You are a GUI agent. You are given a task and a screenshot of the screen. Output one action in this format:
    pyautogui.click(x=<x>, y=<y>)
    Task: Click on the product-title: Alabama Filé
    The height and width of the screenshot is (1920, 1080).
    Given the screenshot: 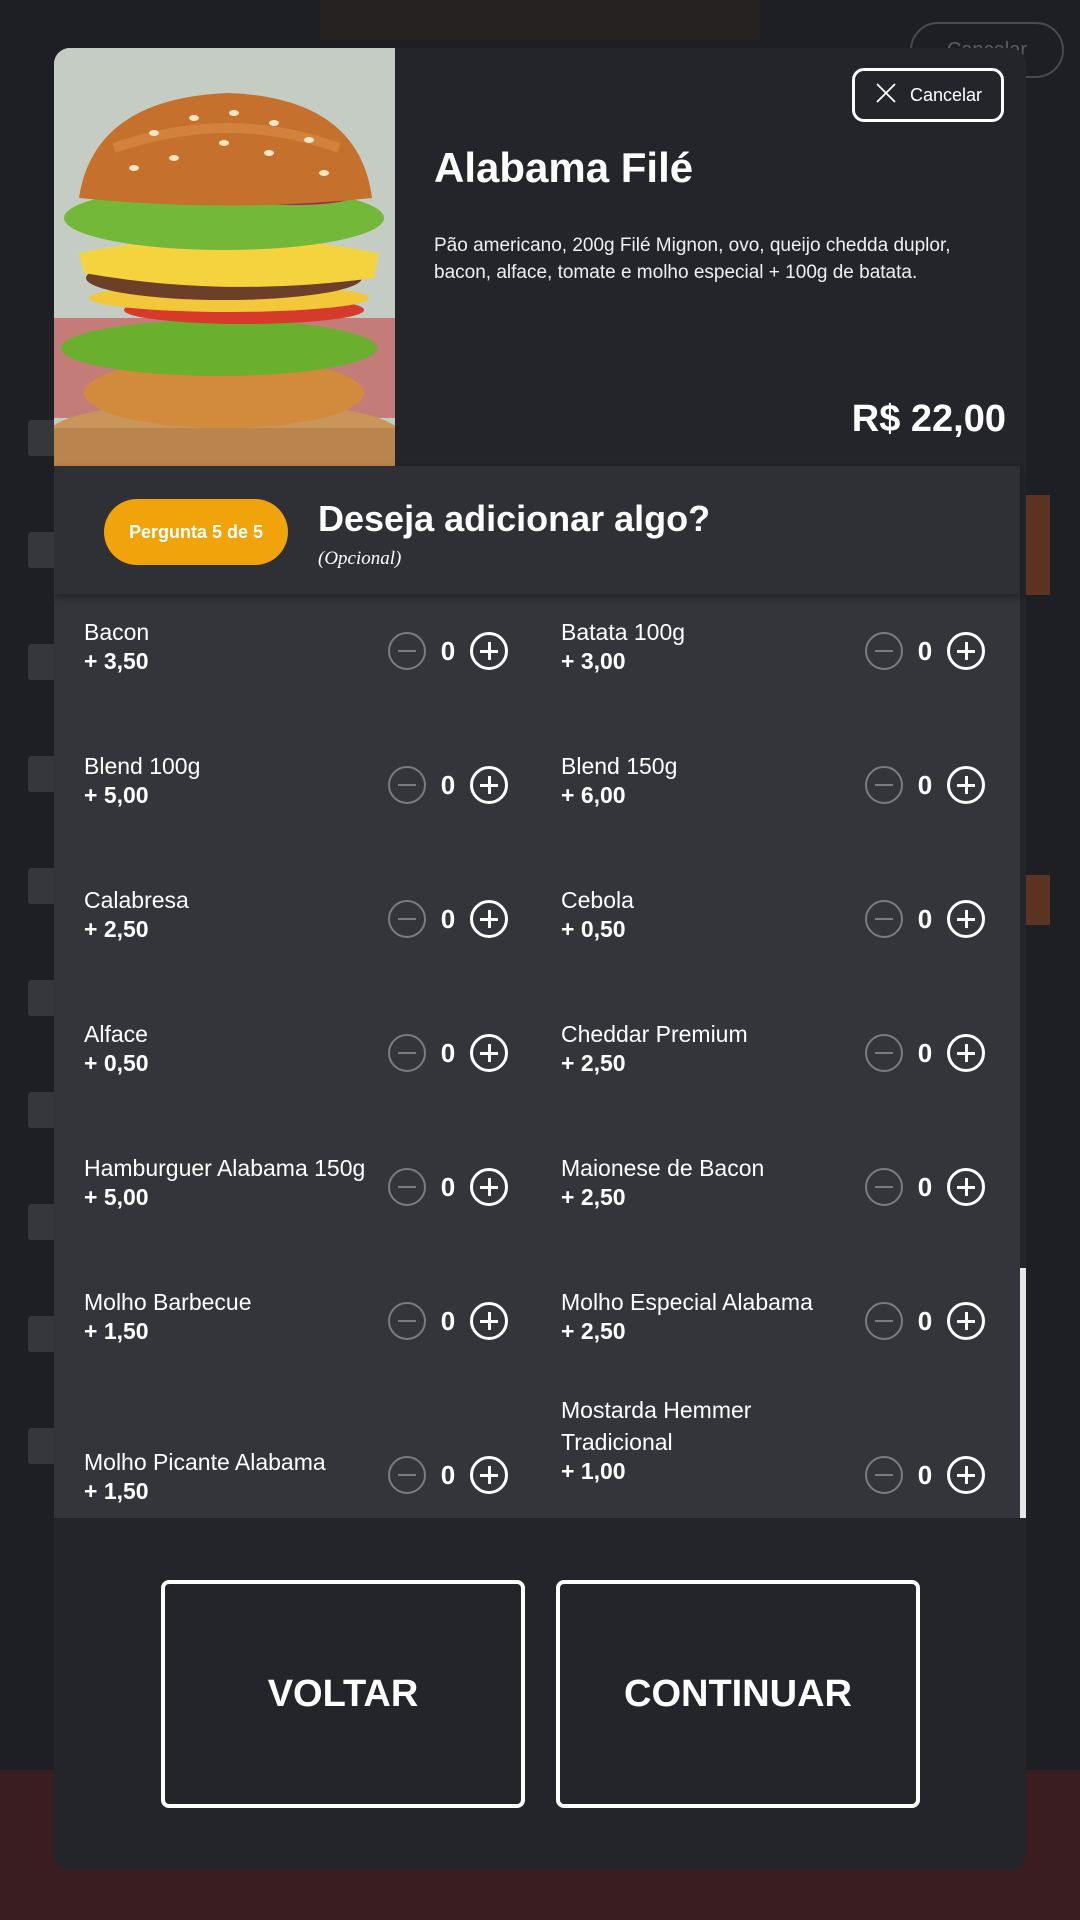 What is the action you would take?
    pyautogui.click(x=564, y=167)
    